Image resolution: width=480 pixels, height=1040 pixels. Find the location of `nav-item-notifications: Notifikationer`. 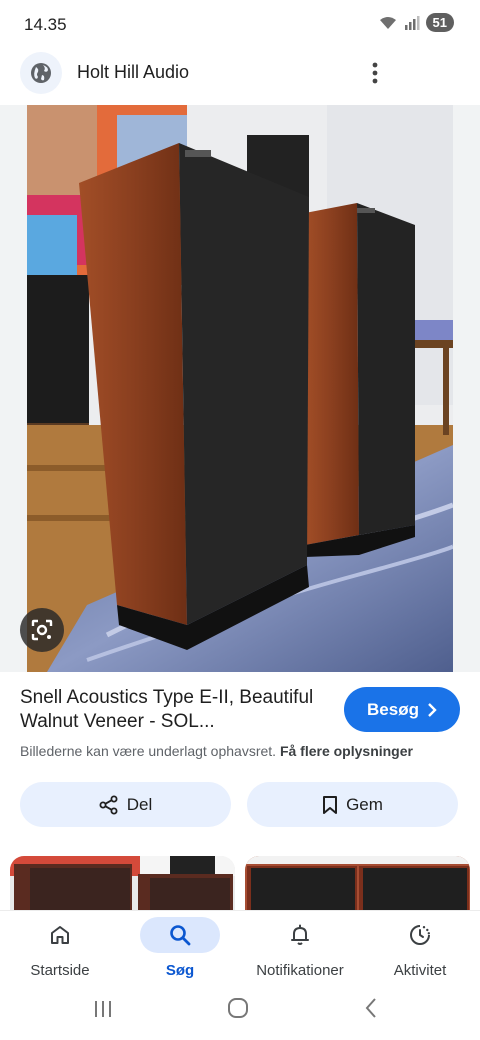

nav-item-notifications: Notifikationer is located at coordinates (300, 951).